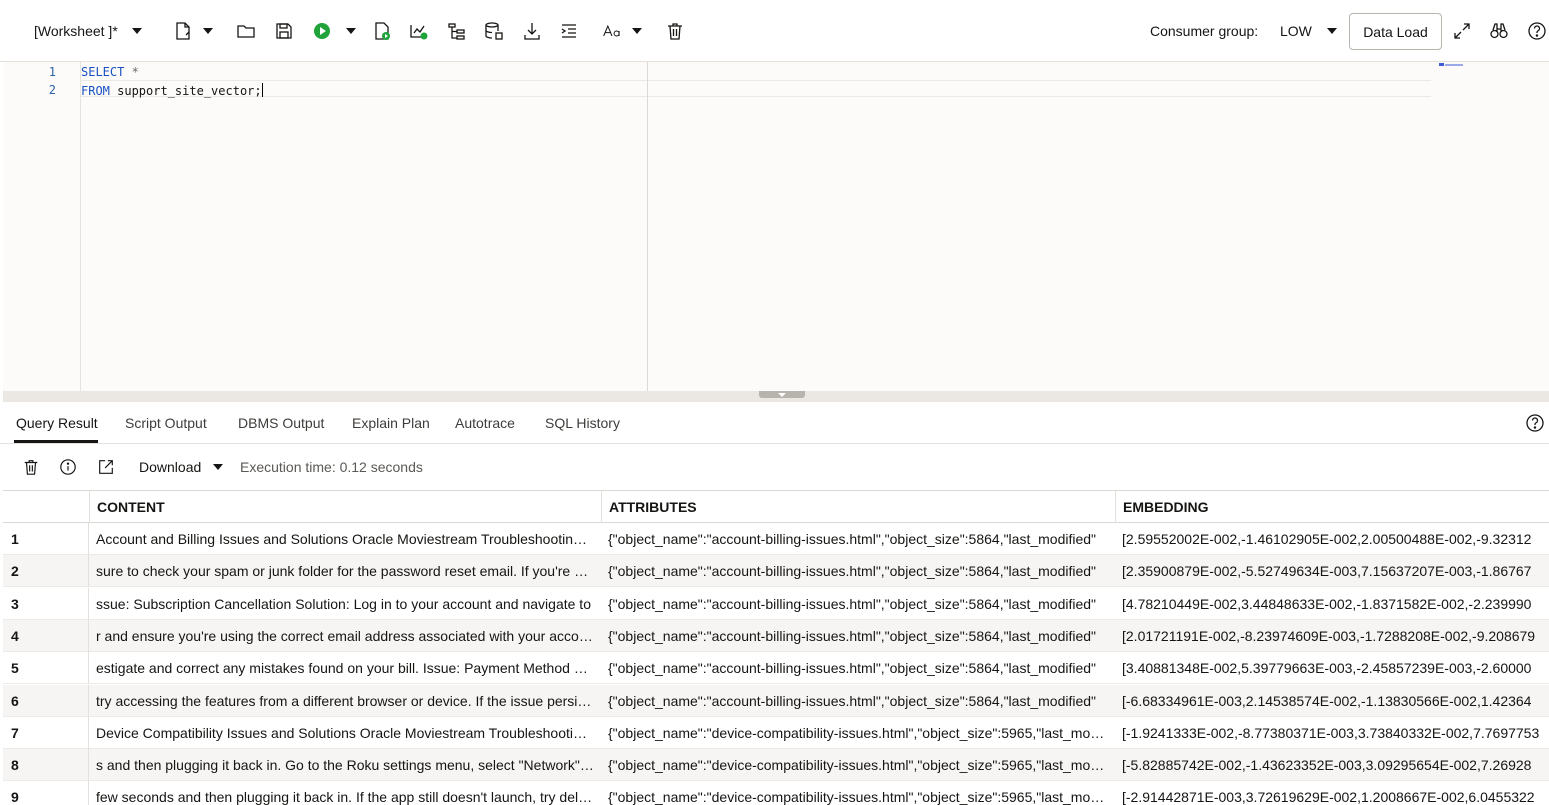  Describe the element at coordinates (46, 765) in the screenshot. I see `row-number-cell: 8` at that location.